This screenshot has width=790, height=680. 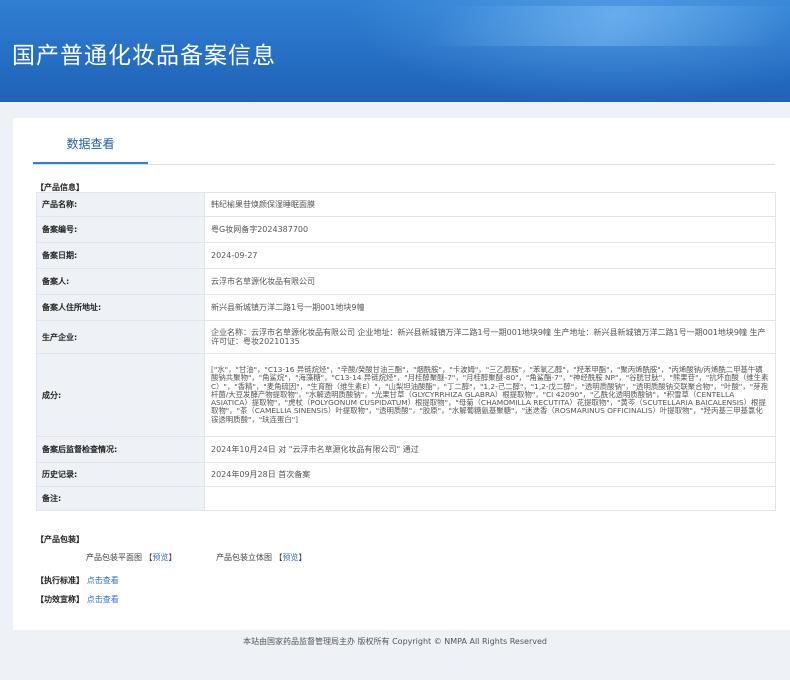 I want to click on standard-heading: 【执行标准】, so click(x=60, y=580).